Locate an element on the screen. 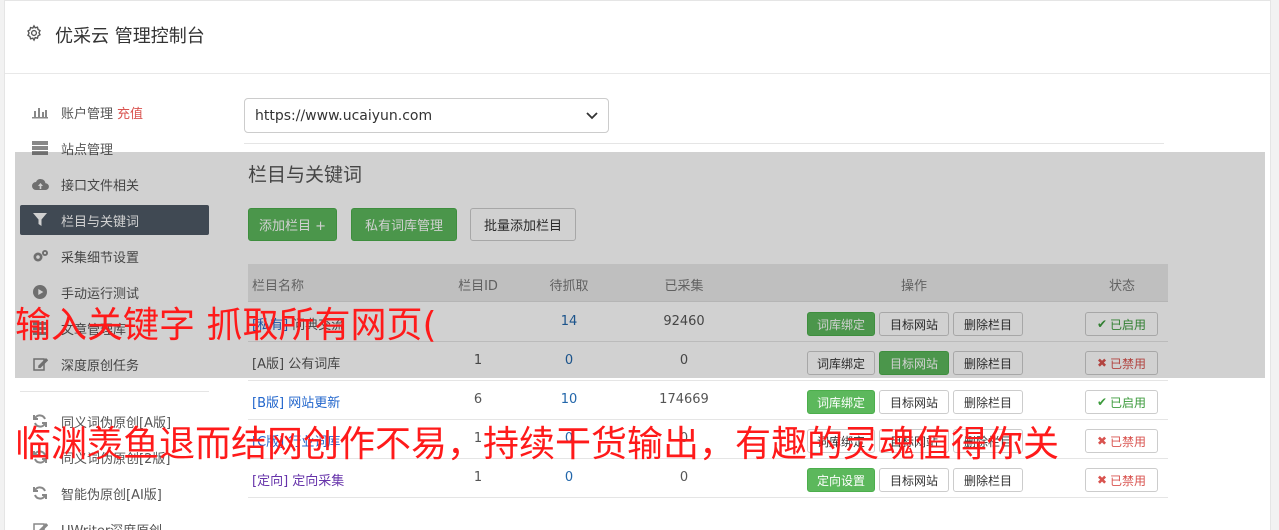 This screenshot has width=1279, height=530. chevron-down-icon is located at coordinates (592, 116).